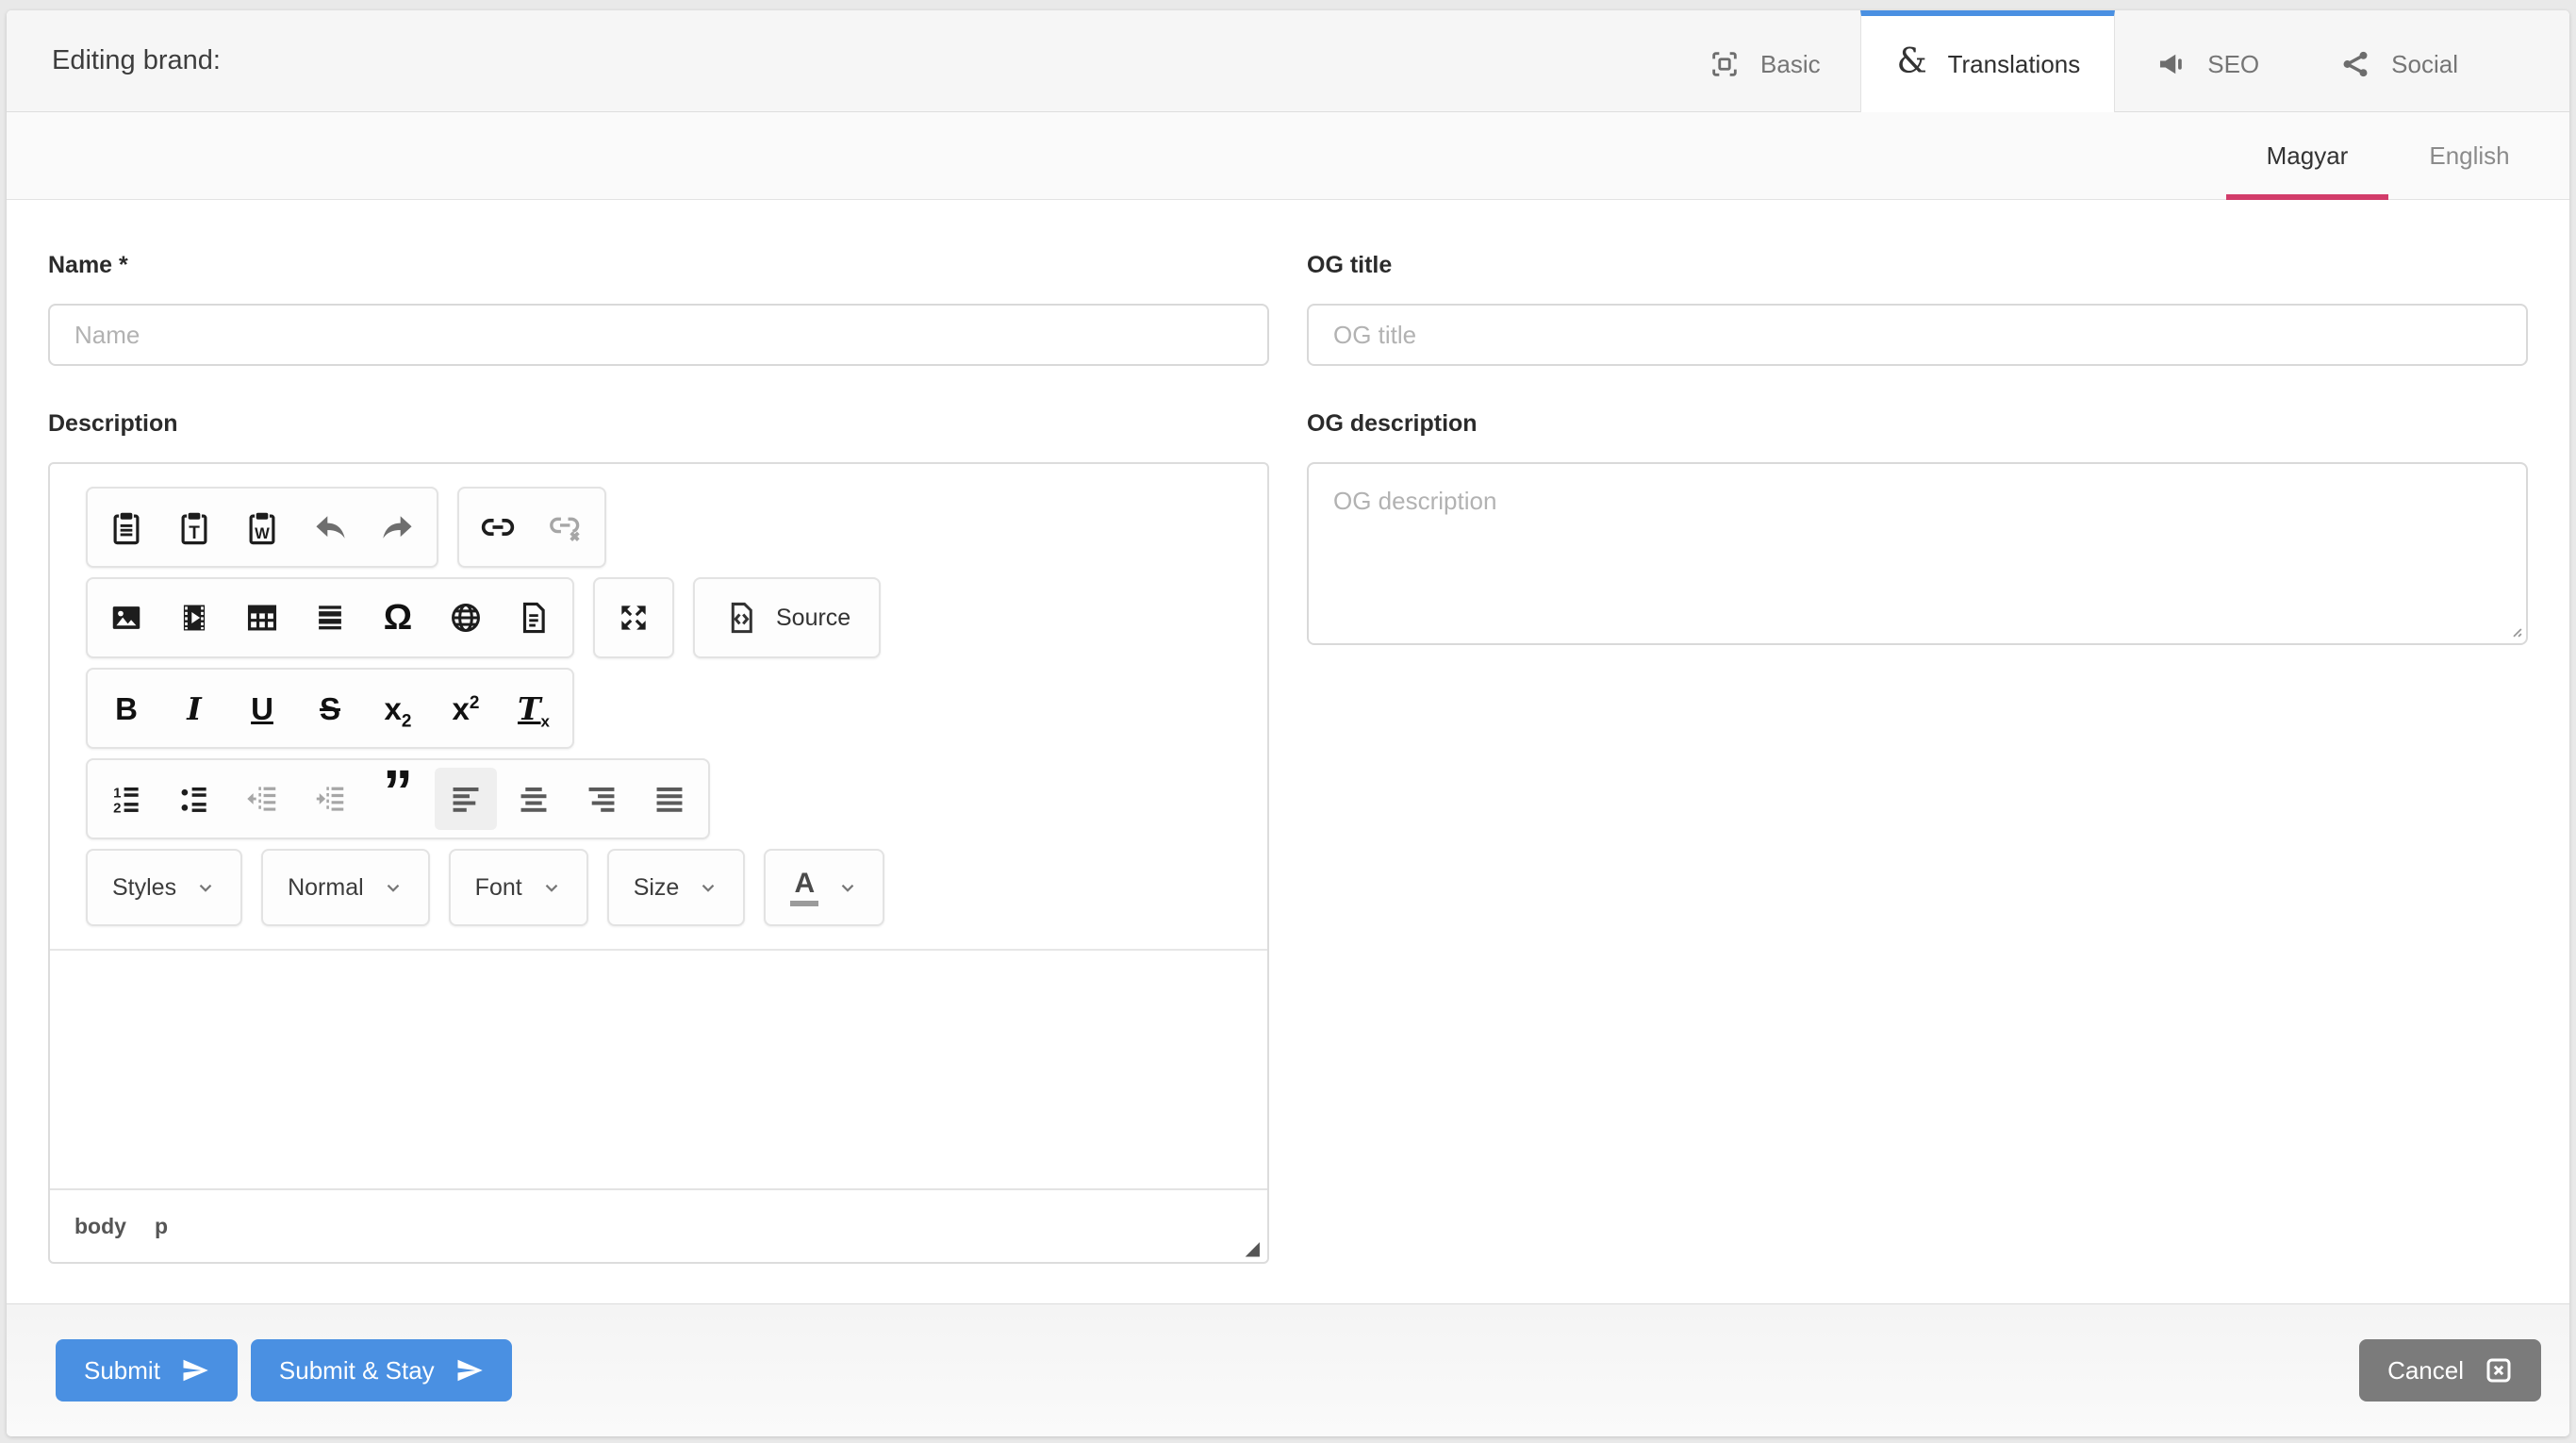 This screenshot has height=1443, width=2576. What do you see at coordinates (2207, 61) in the screenshot?
I see `tab-seo: SEO` at bounding box center [2207, 61].